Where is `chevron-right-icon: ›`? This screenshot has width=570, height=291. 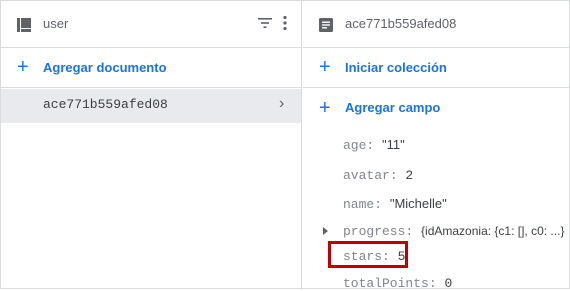 chevron-right-icon: › is located at coordinates (282, 103).